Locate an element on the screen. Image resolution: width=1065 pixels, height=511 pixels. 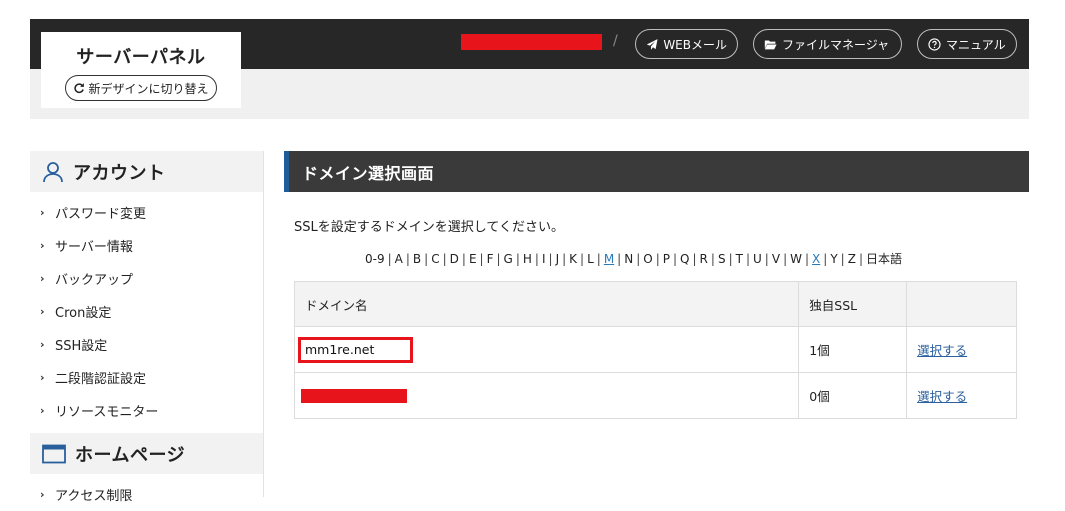
folder-open-icon is located at coordinates (770, 44).